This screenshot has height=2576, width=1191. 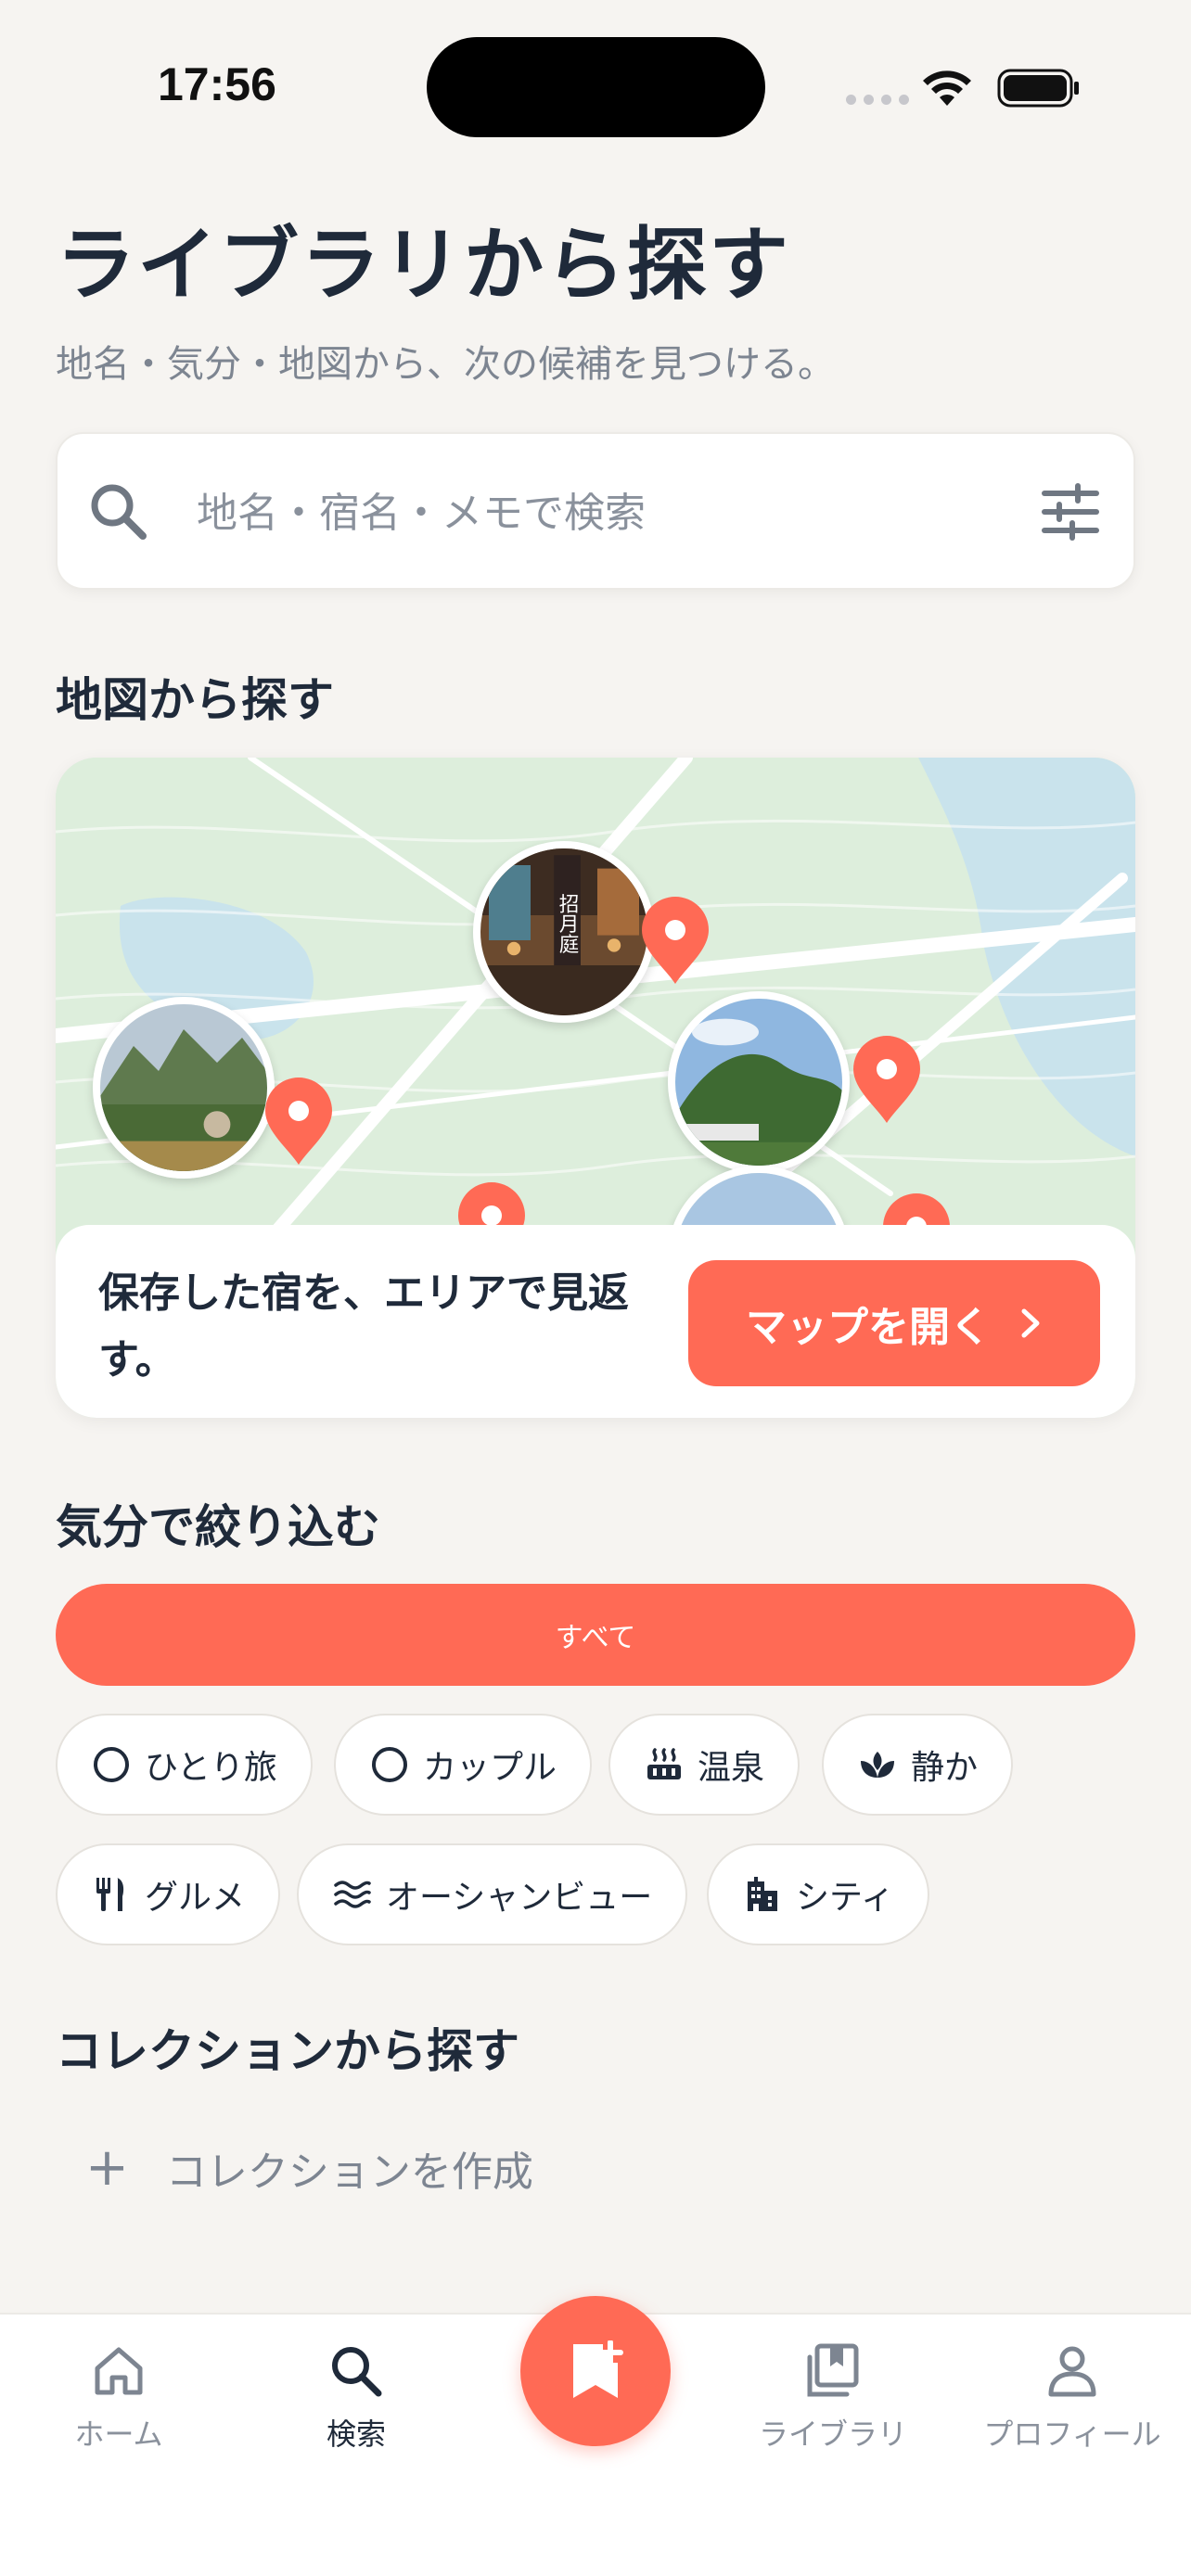 I want to click on hotel-photo-hill-resort, so click(x=759, y=1082).